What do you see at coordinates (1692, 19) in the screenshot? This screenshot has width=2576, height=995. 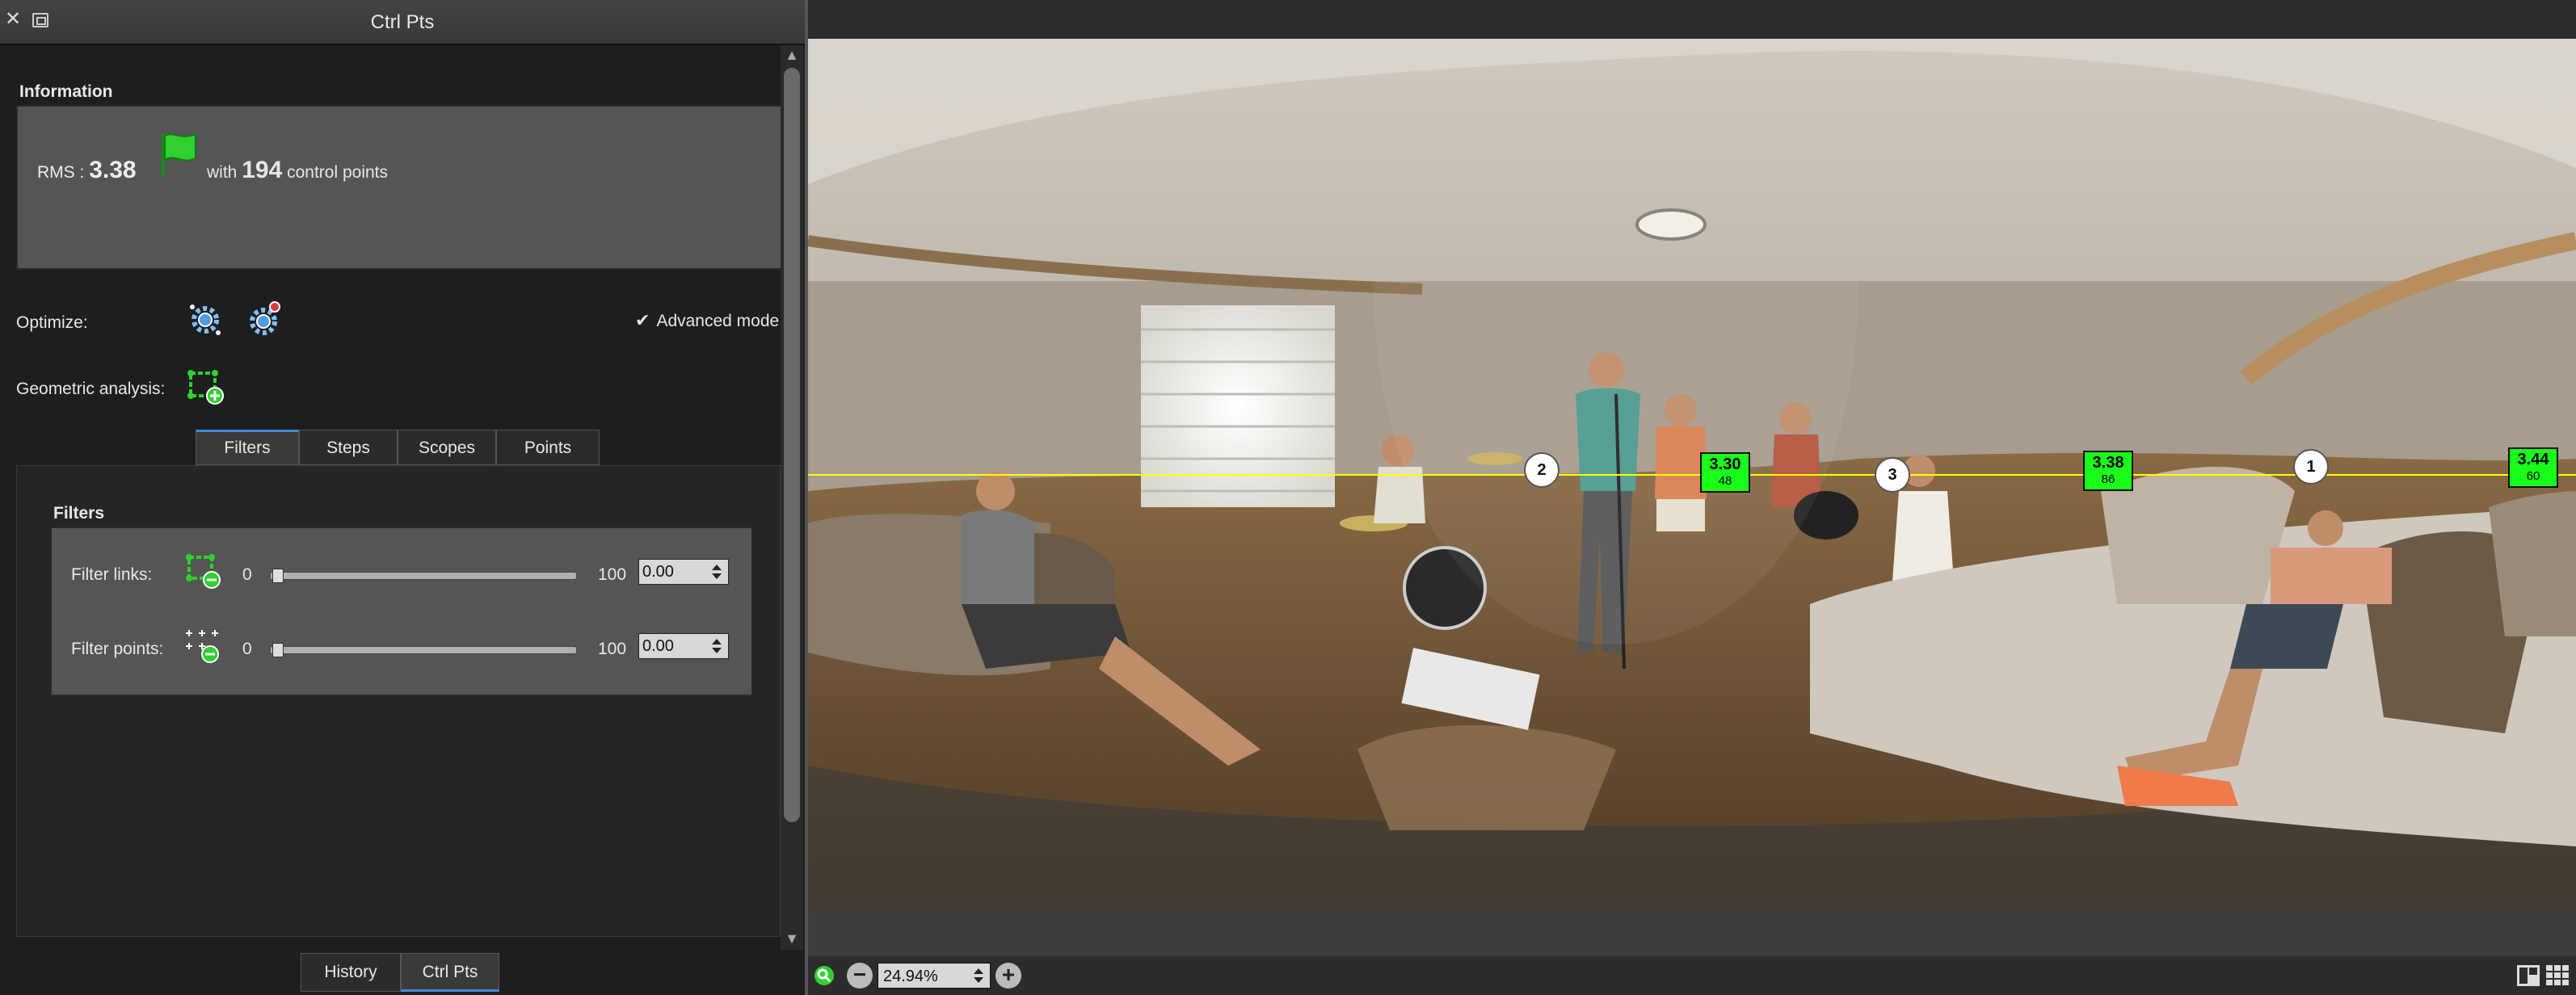 I see `viewer-top-strip` at bounding box center [1692, 19].